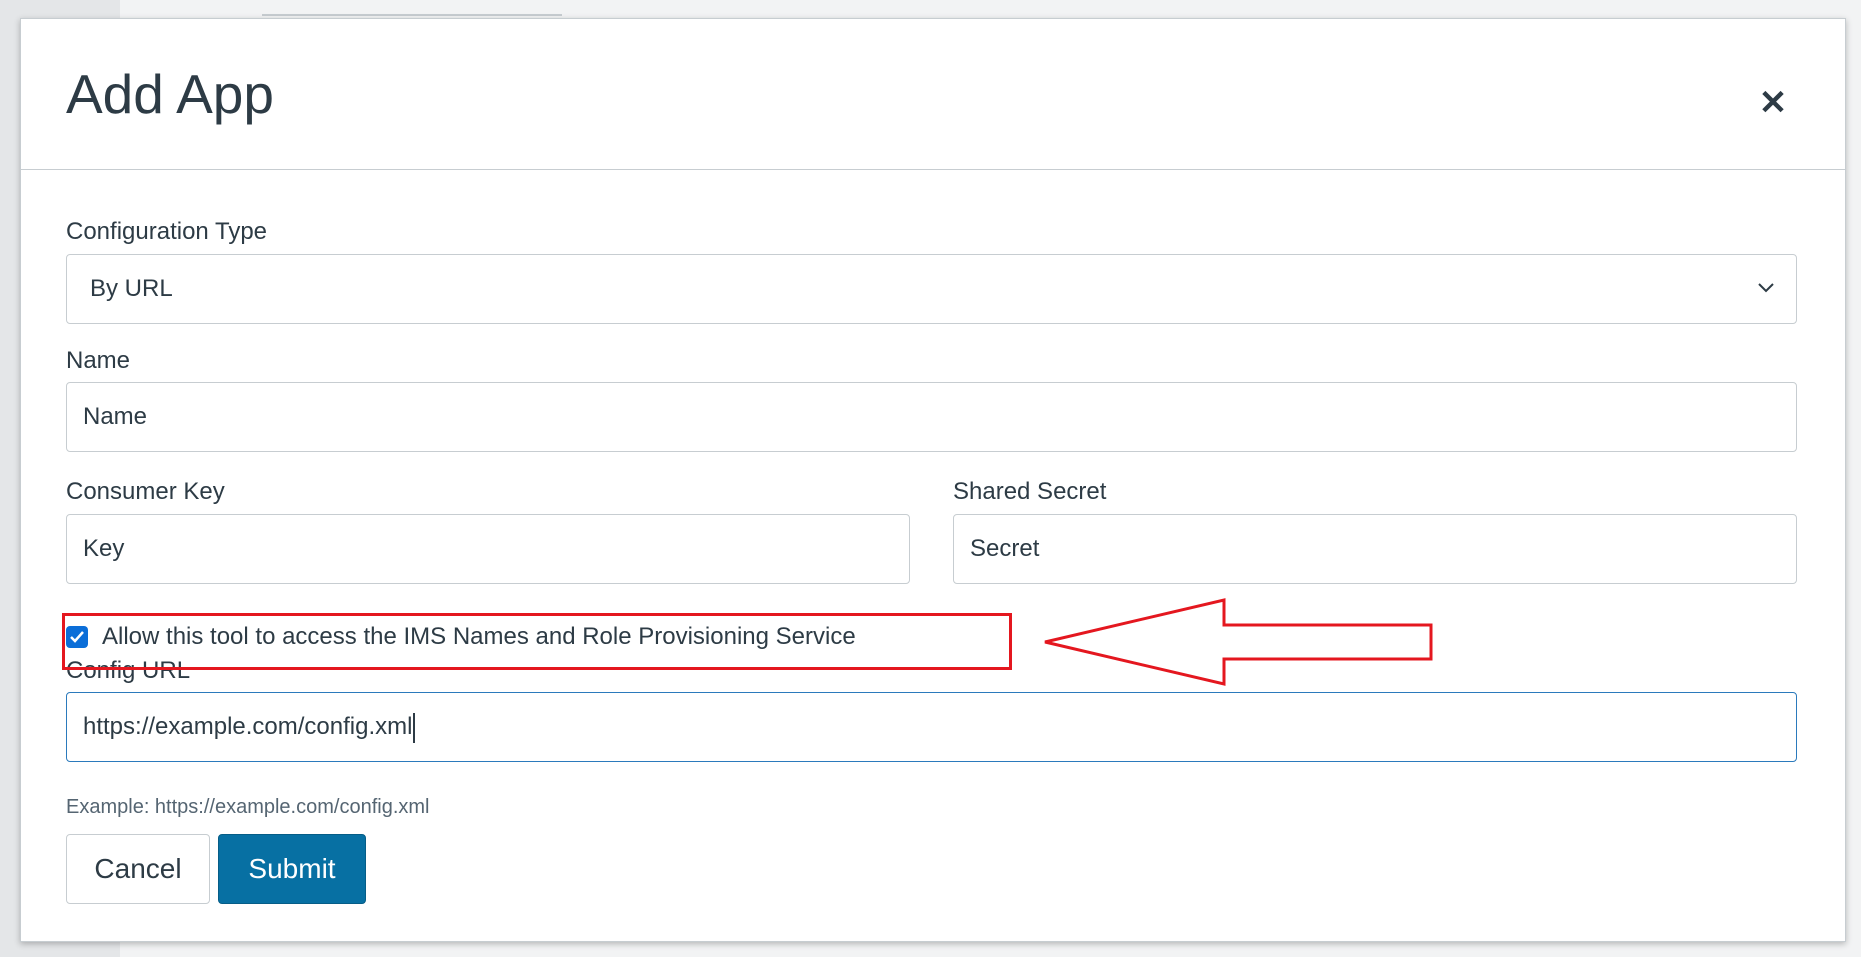 The width and height of the screenshot is (1861, 957). I want to click on text-caret, so click(414, 727).